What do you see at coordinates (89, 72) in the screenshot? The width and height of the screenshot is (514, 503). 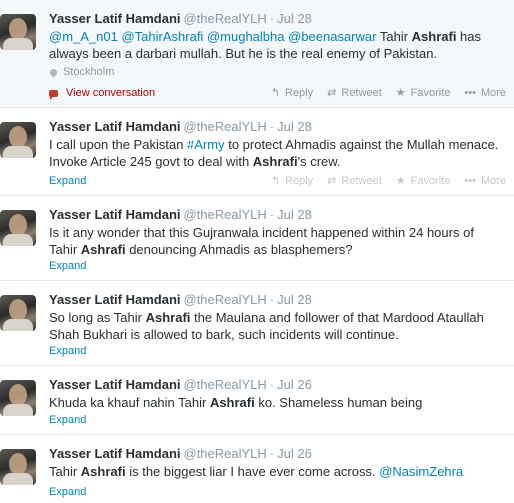 I see `location-label: Stockholm` at bounding box center [89, 72].